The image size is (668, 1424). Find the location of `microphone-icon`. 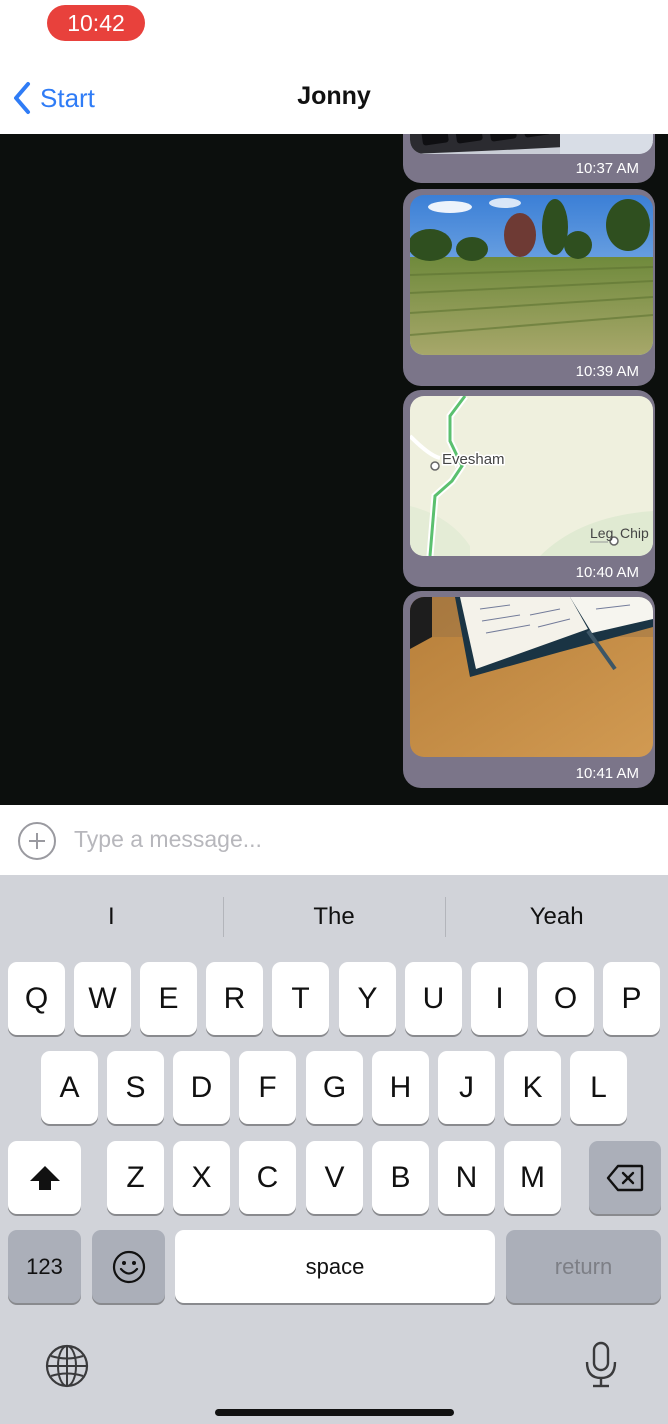

microphone-icon is located at coordinates (601, 1364).